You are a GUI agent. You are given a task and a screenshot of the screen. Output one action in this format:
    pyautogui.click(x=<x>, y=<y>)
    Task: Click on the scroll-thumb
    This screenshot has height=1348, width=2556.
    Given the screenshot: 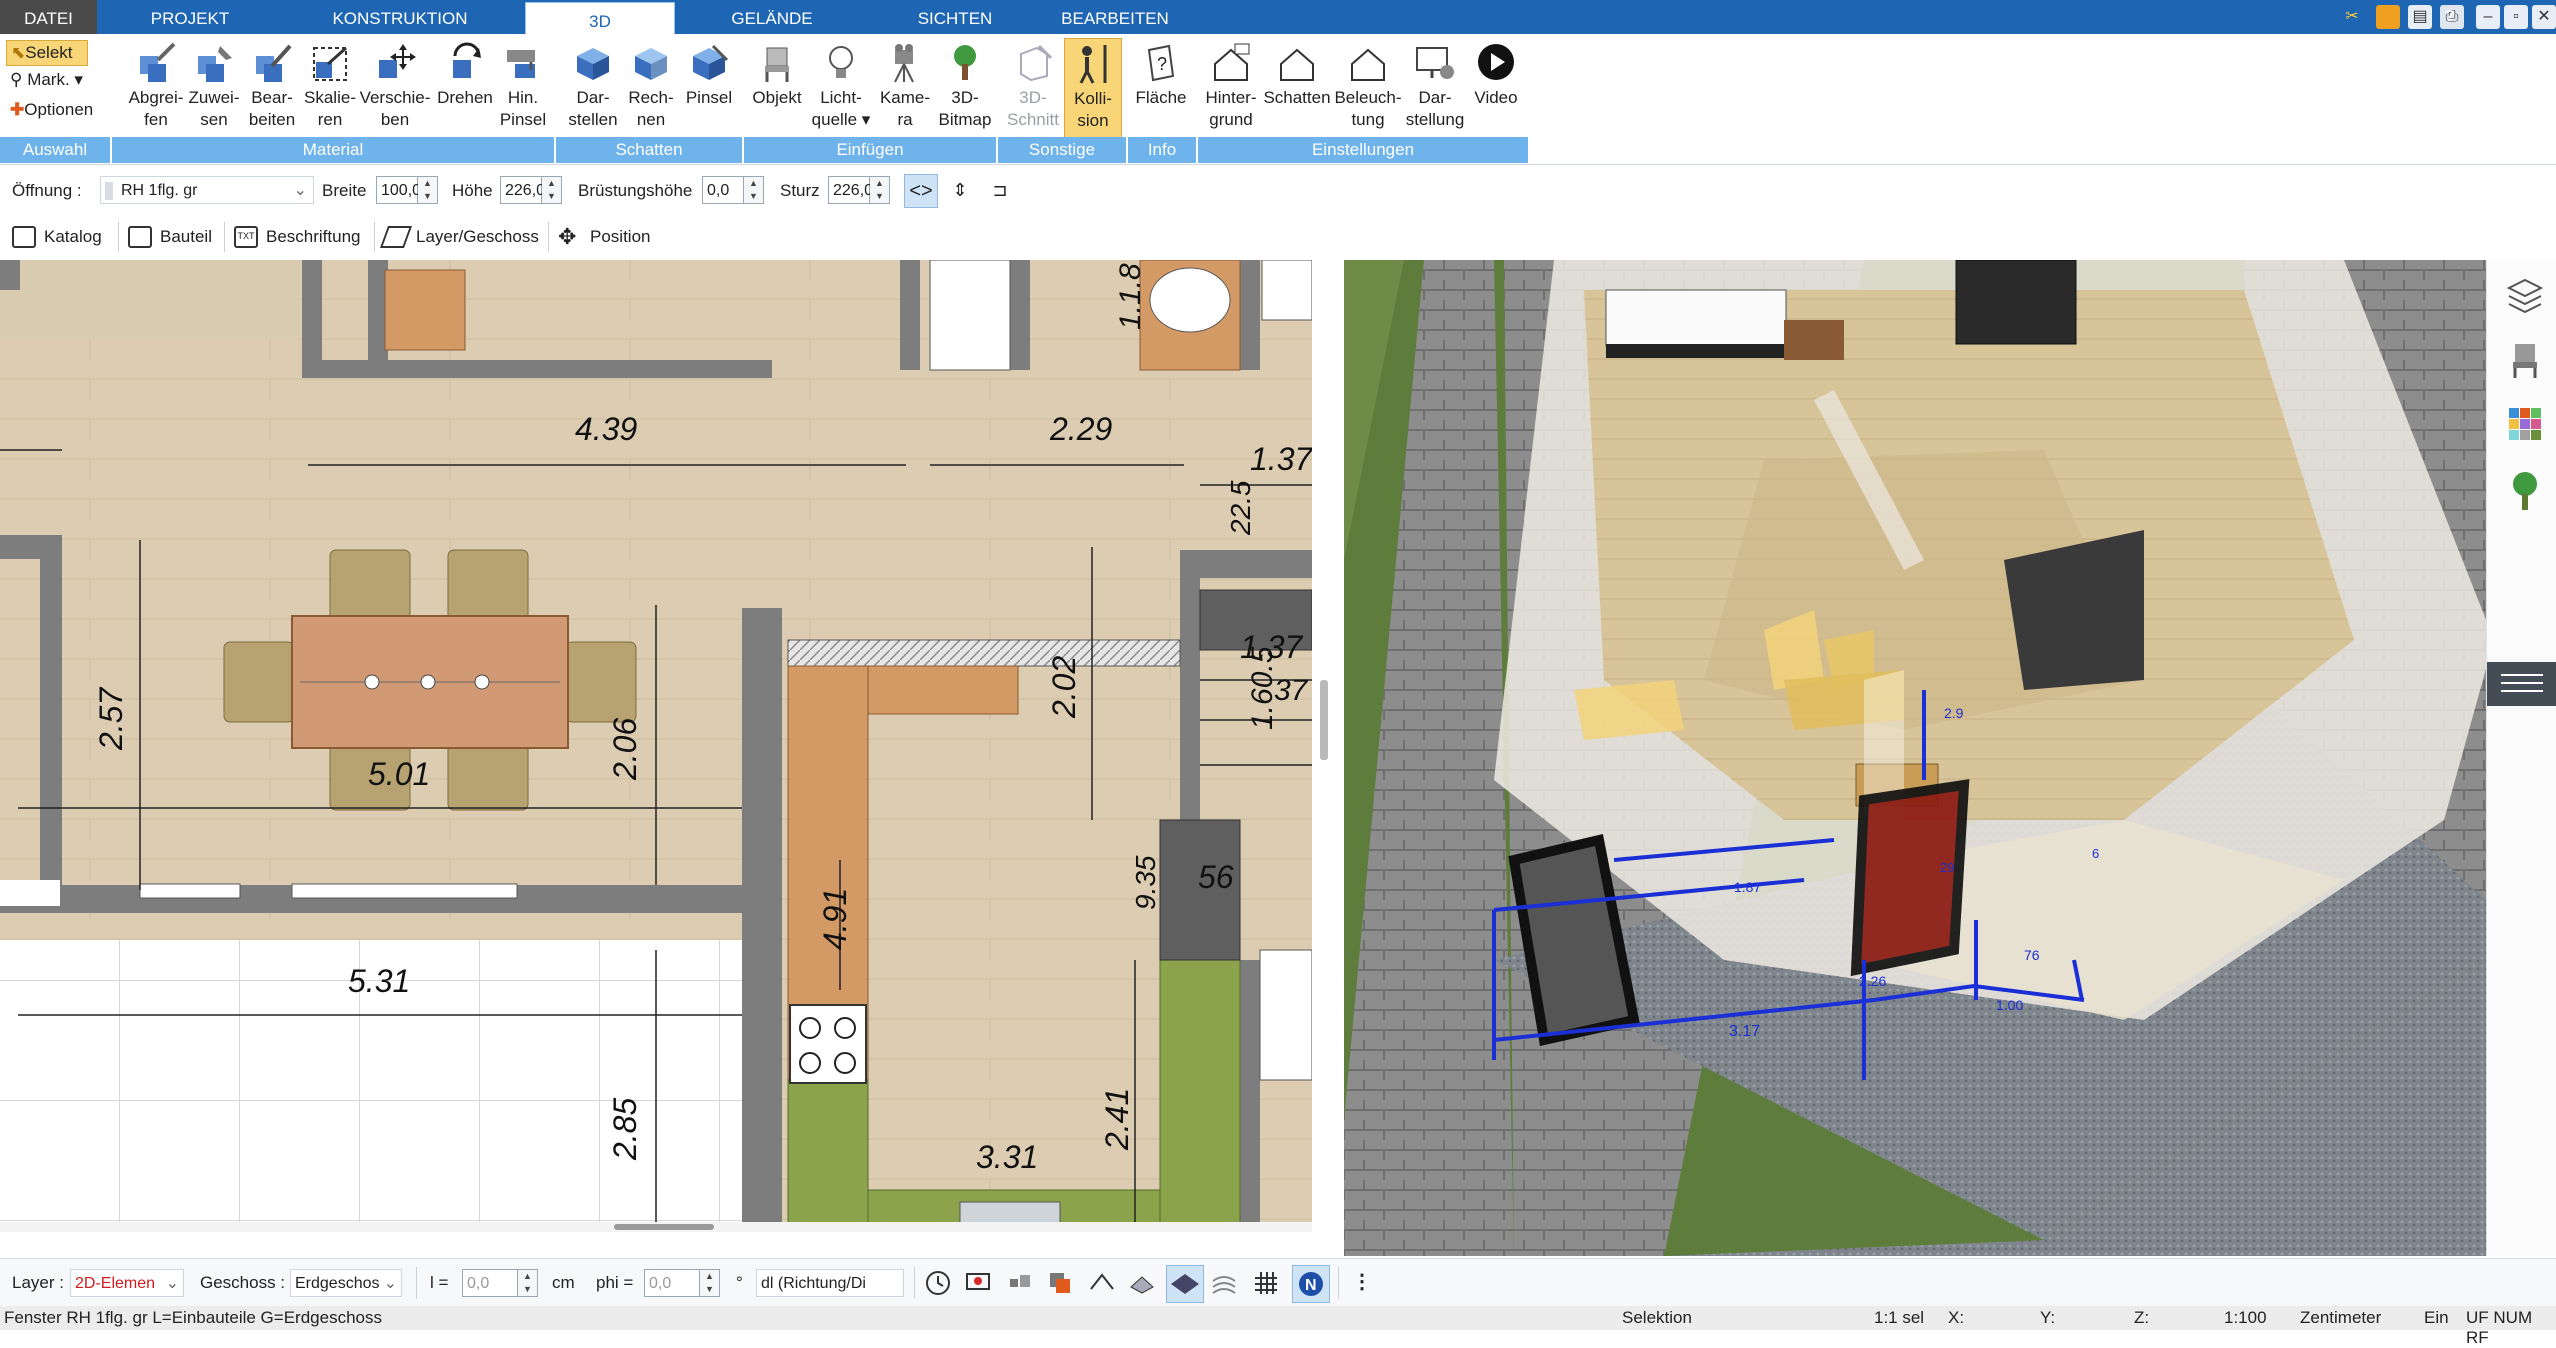 What is the action you would take?
    pyautogui.click(x=664, y=1227)
    